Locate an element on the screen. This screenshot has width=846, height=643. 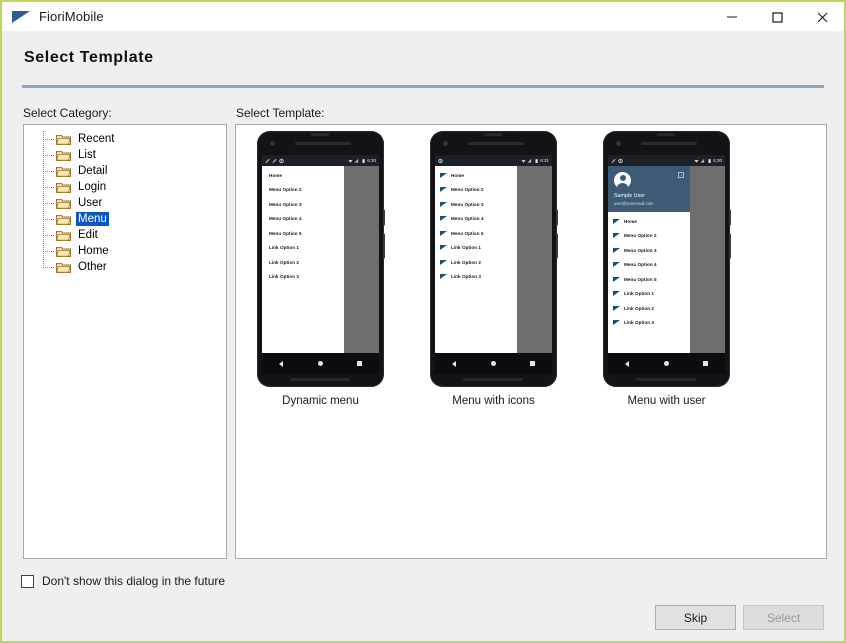
menu-item-label: Link Option 1 is located at coordinates (466, 248).